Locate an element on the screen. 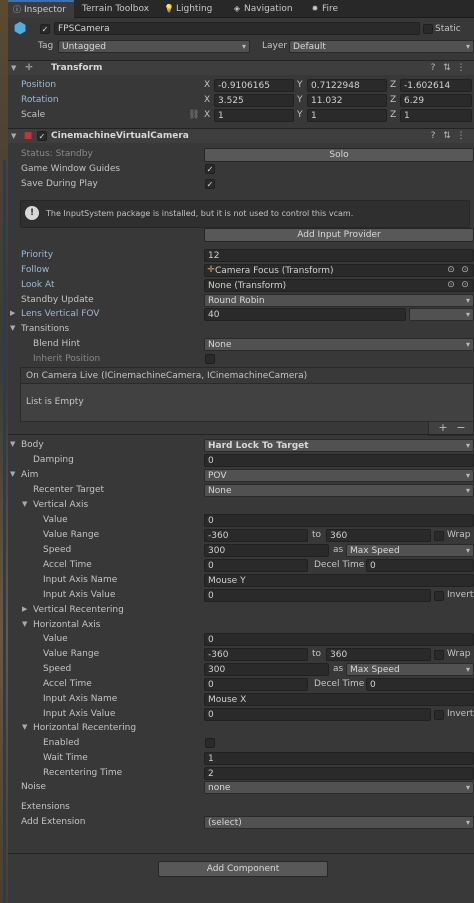 The width and height of the screenshot is (474, 903). blend-hint-dropdown: None is located at coordinates (339, 344).